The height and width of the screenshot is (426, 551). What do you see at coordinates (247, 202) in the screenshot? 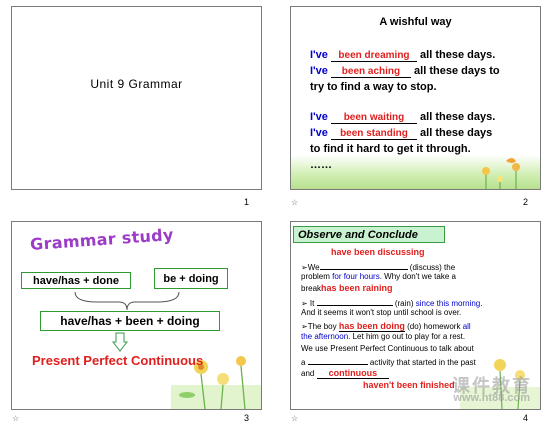
I see `page-number-1: 1` at bounding box center [247, 202].